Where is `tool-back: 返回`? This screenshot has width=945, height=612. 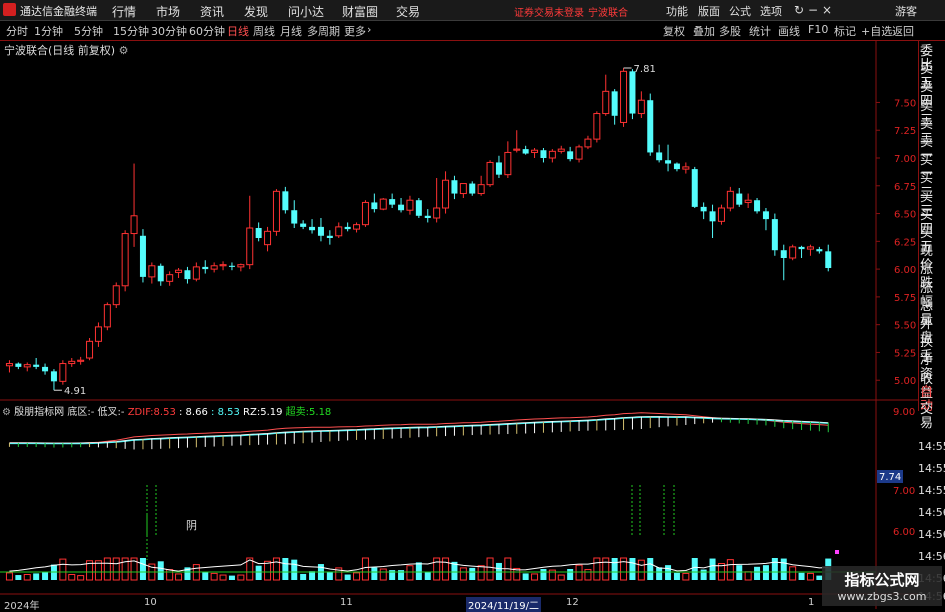
tool-back: 返回 is located at coordinates (903, 31).